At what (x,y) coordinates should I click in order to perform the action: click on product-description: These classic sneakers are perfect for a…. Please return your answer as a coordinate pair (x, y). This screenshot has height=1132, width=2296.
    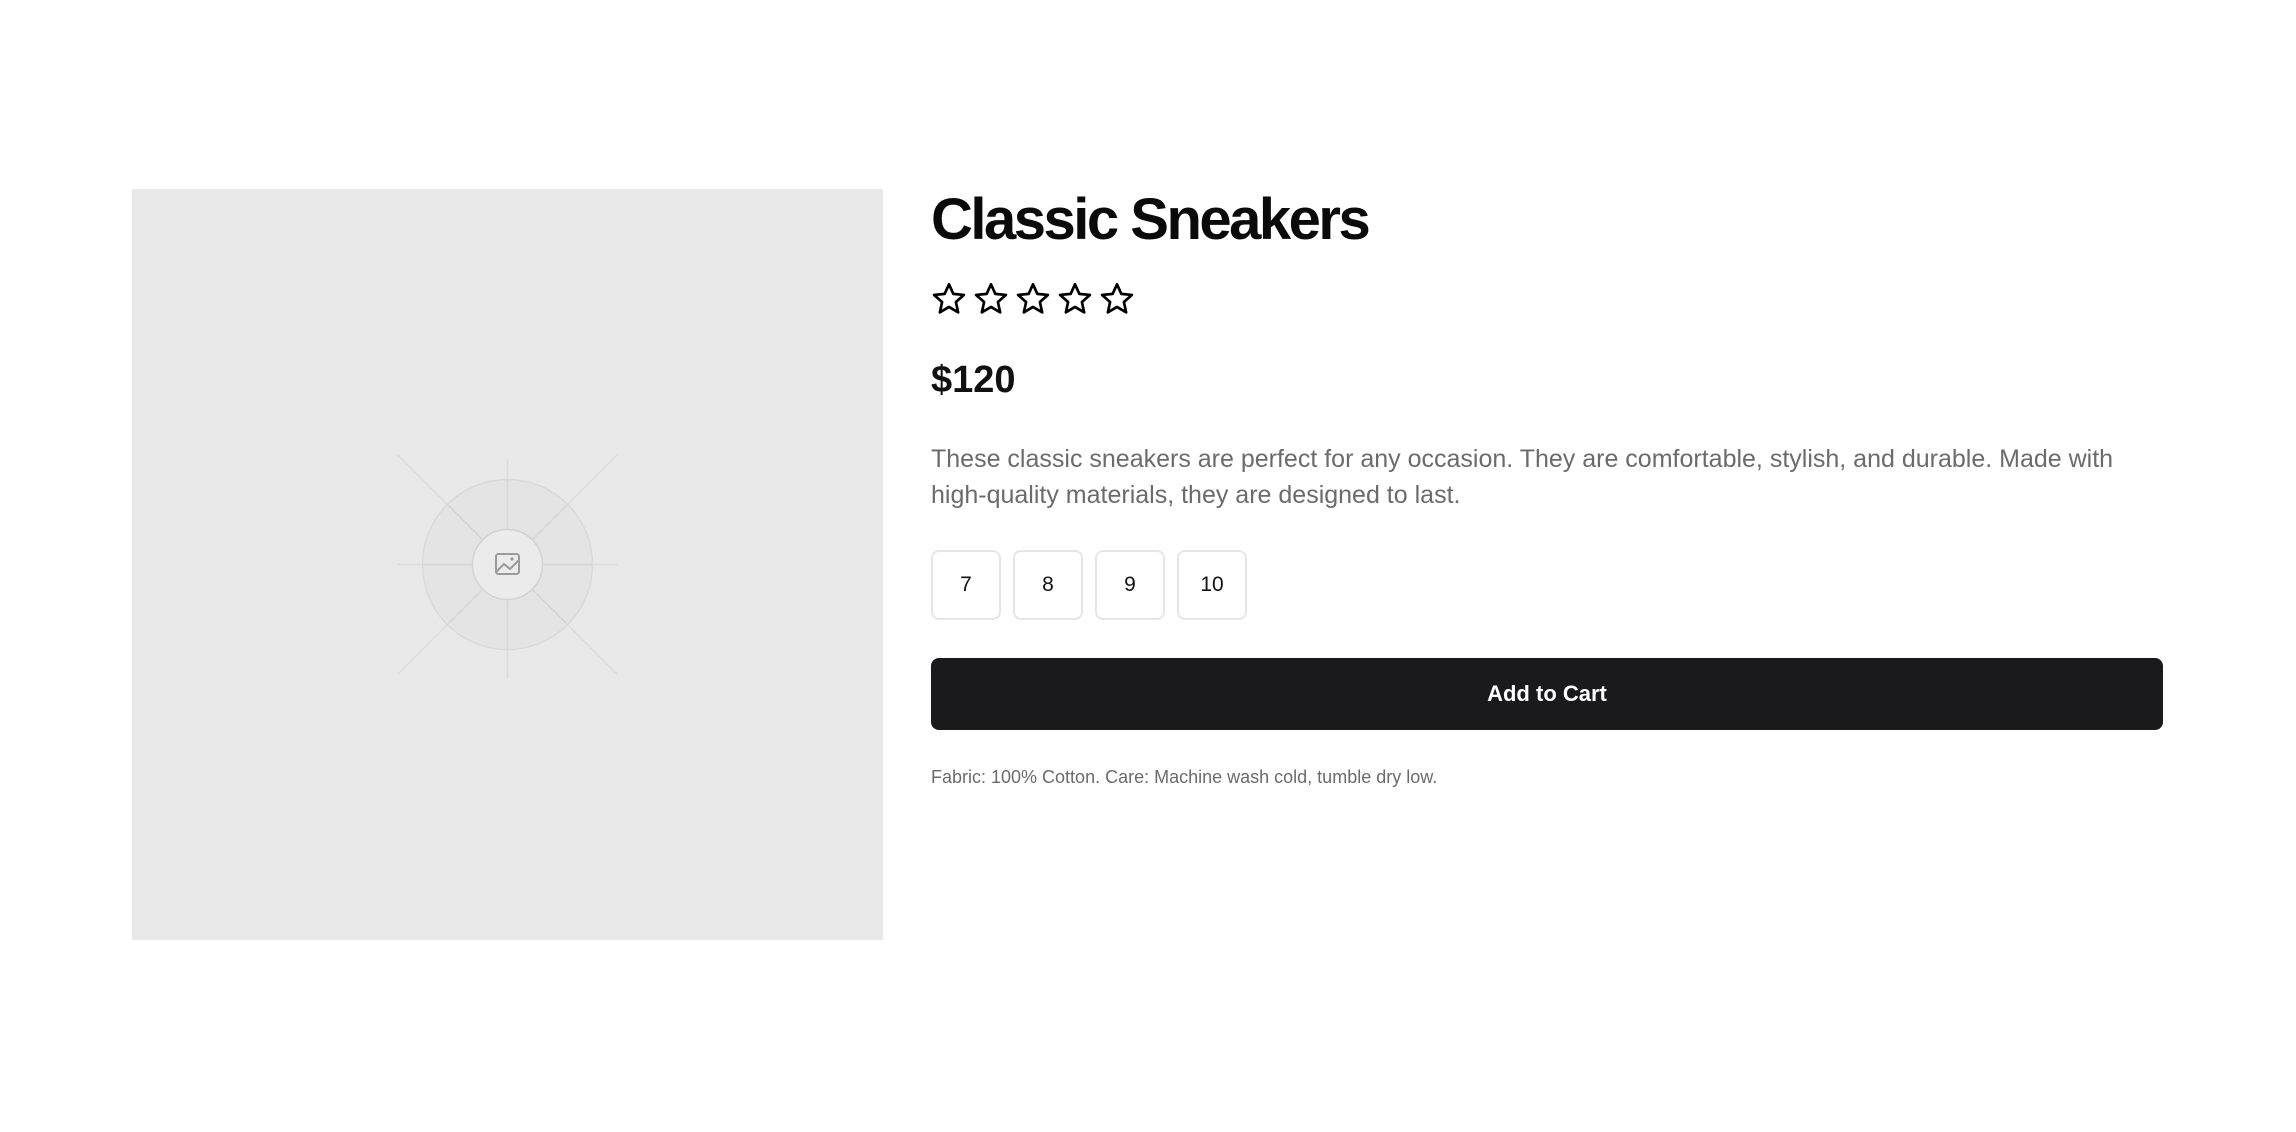
    Looking at the image, I should click on (1522, 477).